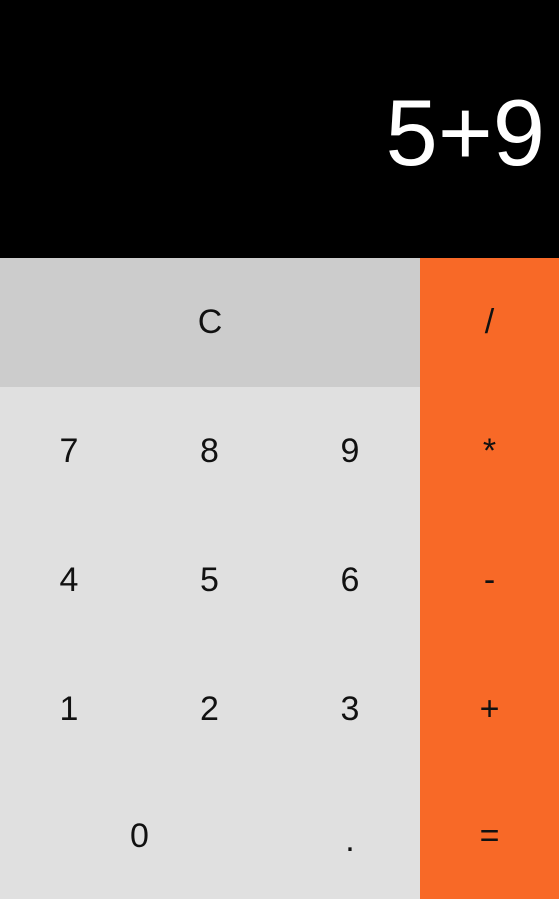 This screenshot has width=559, height=899. I want to click on digit-6-button: 6, so click(350, 580).